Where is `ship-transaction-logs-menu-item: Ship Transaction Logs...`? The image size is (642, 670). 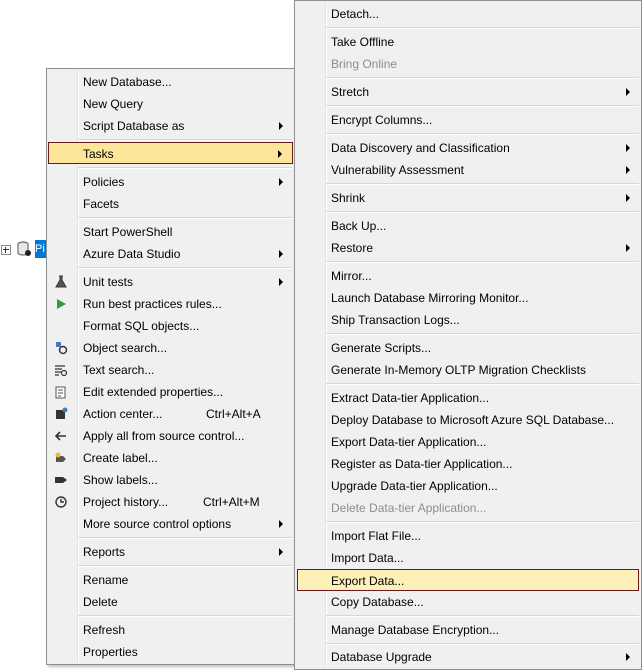 ship-transaction-logs-menu-item: Ship Transaction Logs... is located at coordinates (468, 320).